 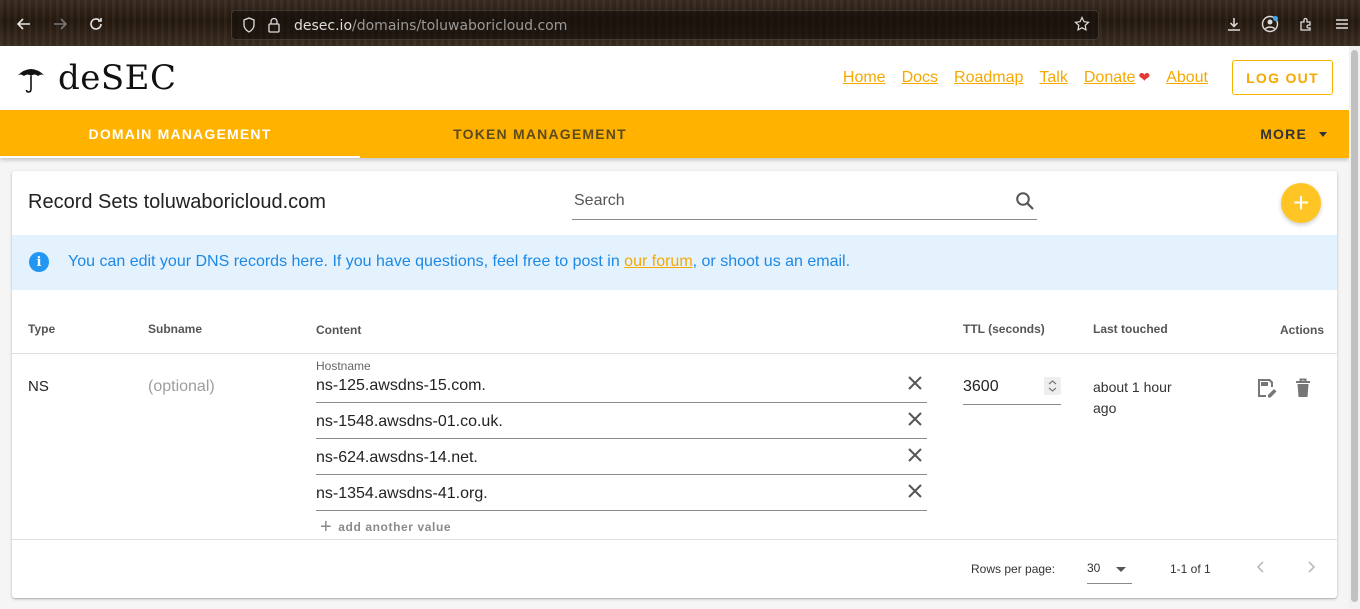 I want to click on url-host: desec.io, so click(x=323, y=26).